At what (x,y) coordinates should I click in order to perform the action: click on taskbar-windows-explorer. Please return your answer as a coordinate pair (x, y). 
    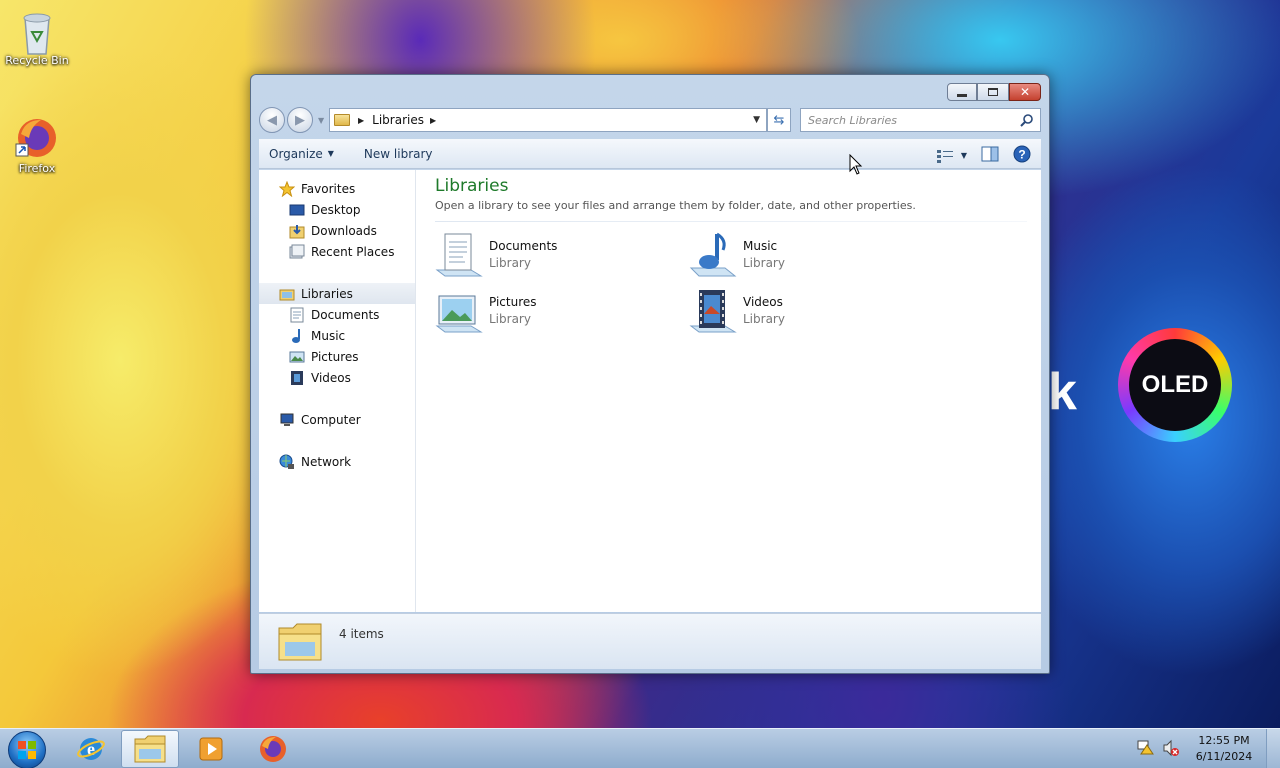
    Looking at the image, I should click on (150, 749).